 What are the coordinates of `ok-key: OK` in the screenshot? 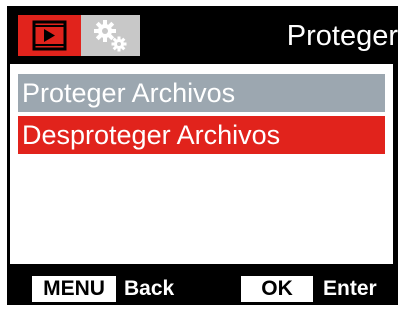 It's located at (277, 289).